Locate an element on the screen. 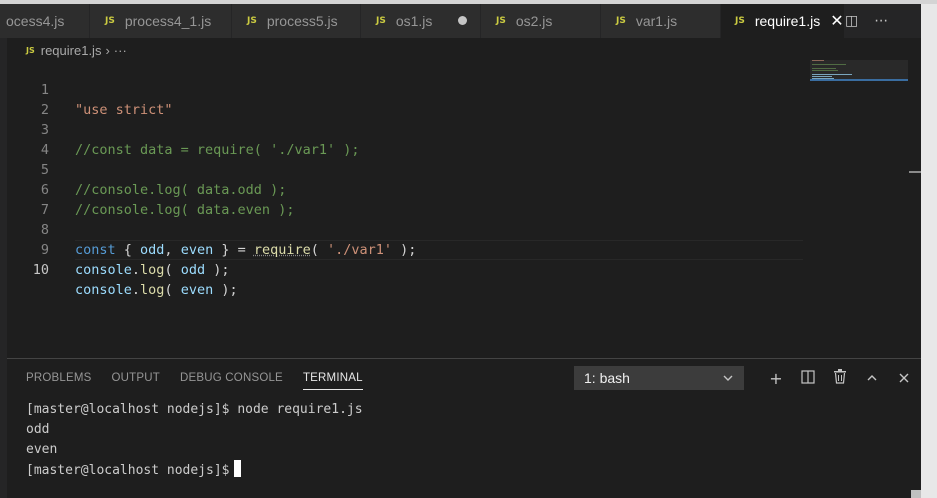 The width and height of the screenshot is (937, 498). close-panel-icon is located at coordinates (904, 378).